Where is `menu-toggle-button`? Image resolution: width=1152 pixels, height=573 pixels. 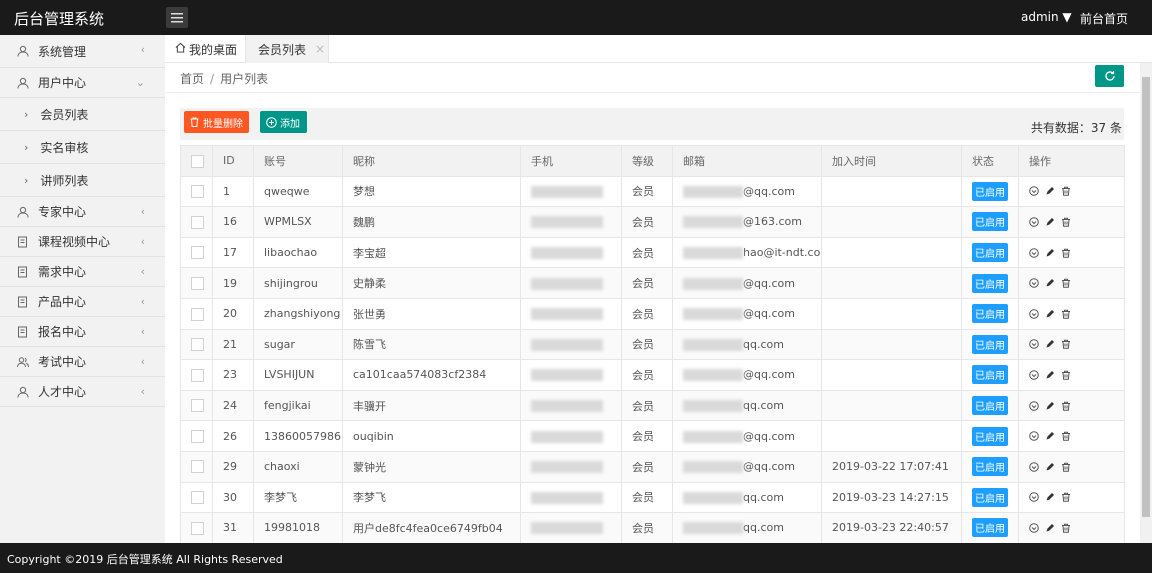 menu-toggle-button is located at coordinates (177, 17).